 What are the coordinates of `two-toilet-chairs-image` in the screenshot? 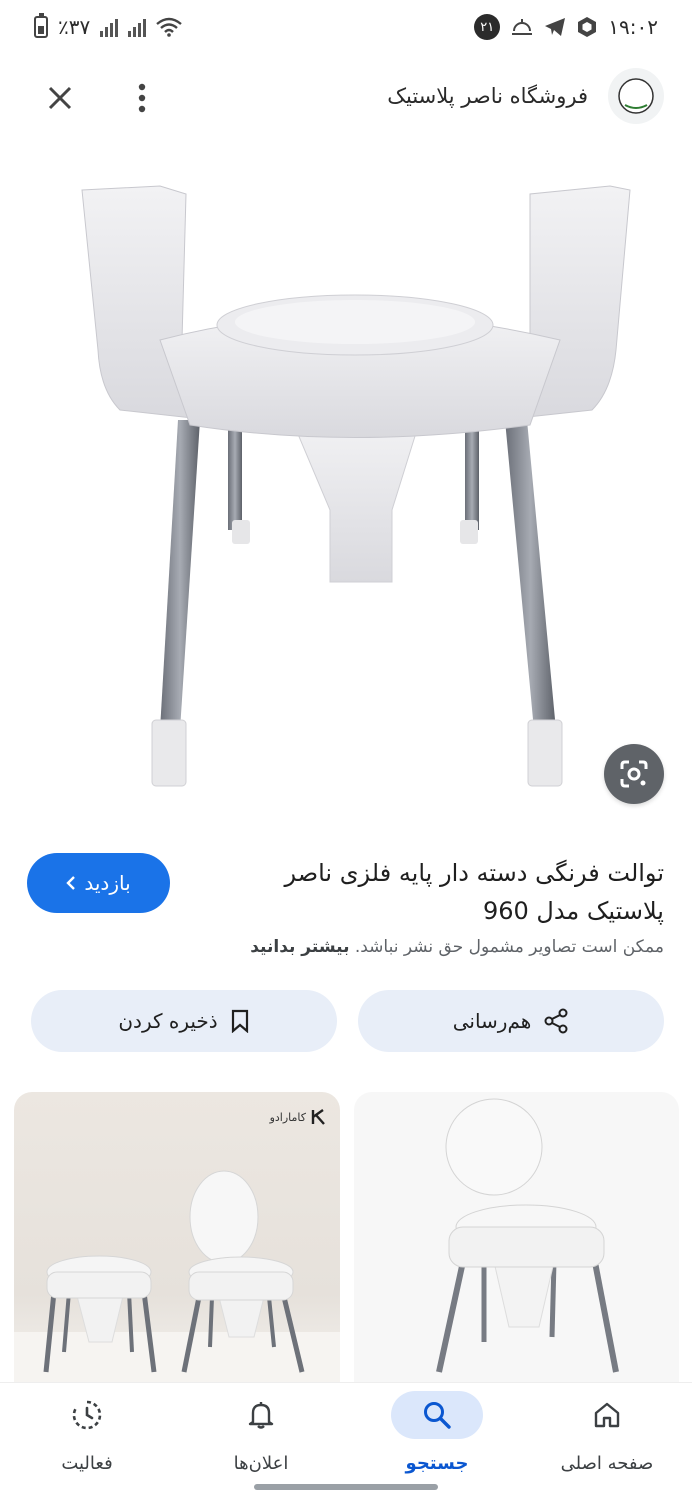 It's located at (177, 1276).